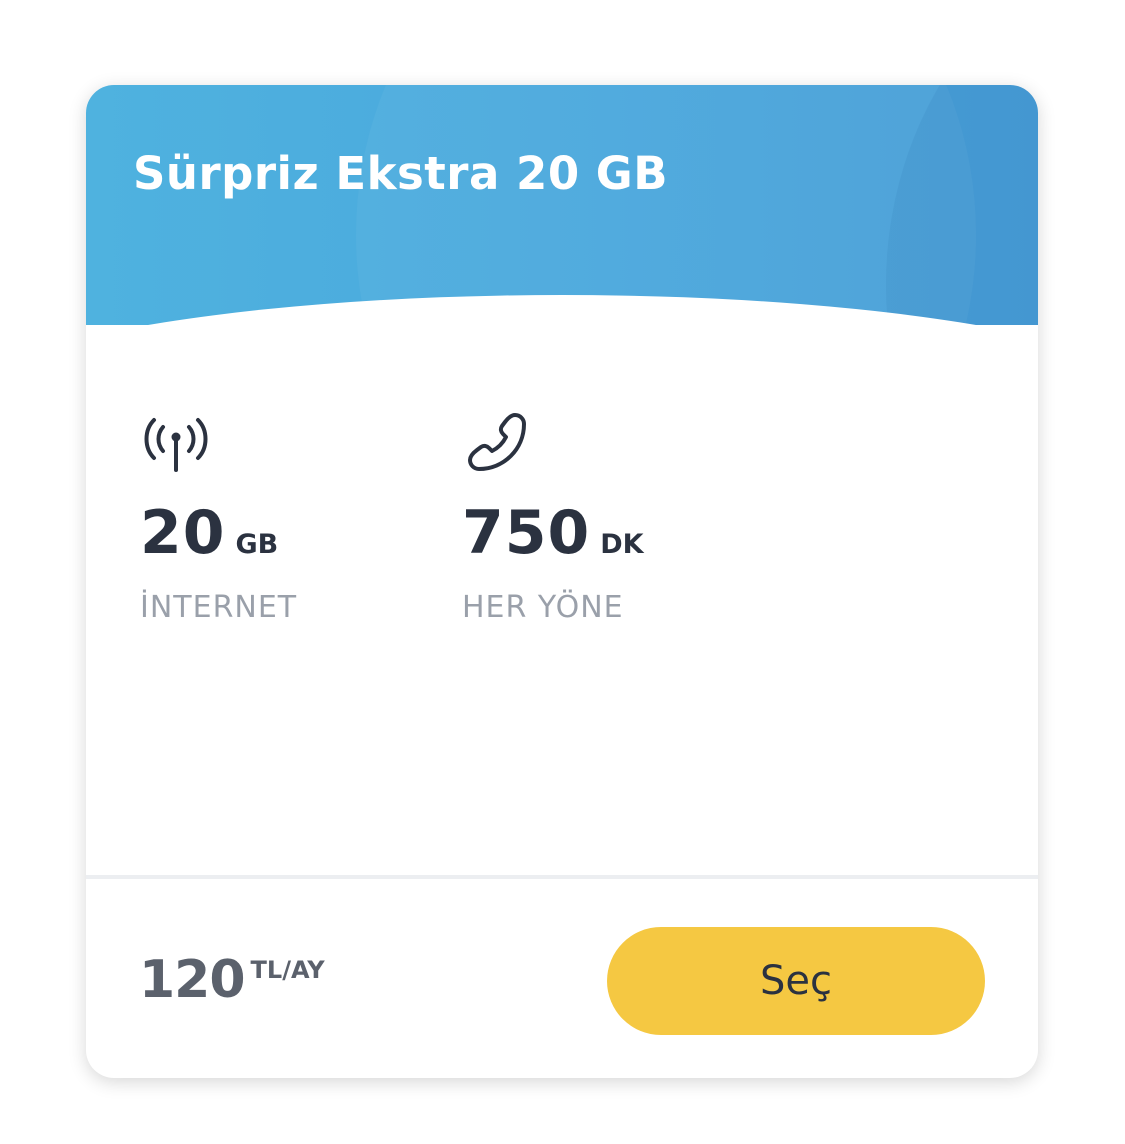 This screenshot has height=1144, width=1125. I want to click on minutes-label: HER YÖNE, so click(543, 607).